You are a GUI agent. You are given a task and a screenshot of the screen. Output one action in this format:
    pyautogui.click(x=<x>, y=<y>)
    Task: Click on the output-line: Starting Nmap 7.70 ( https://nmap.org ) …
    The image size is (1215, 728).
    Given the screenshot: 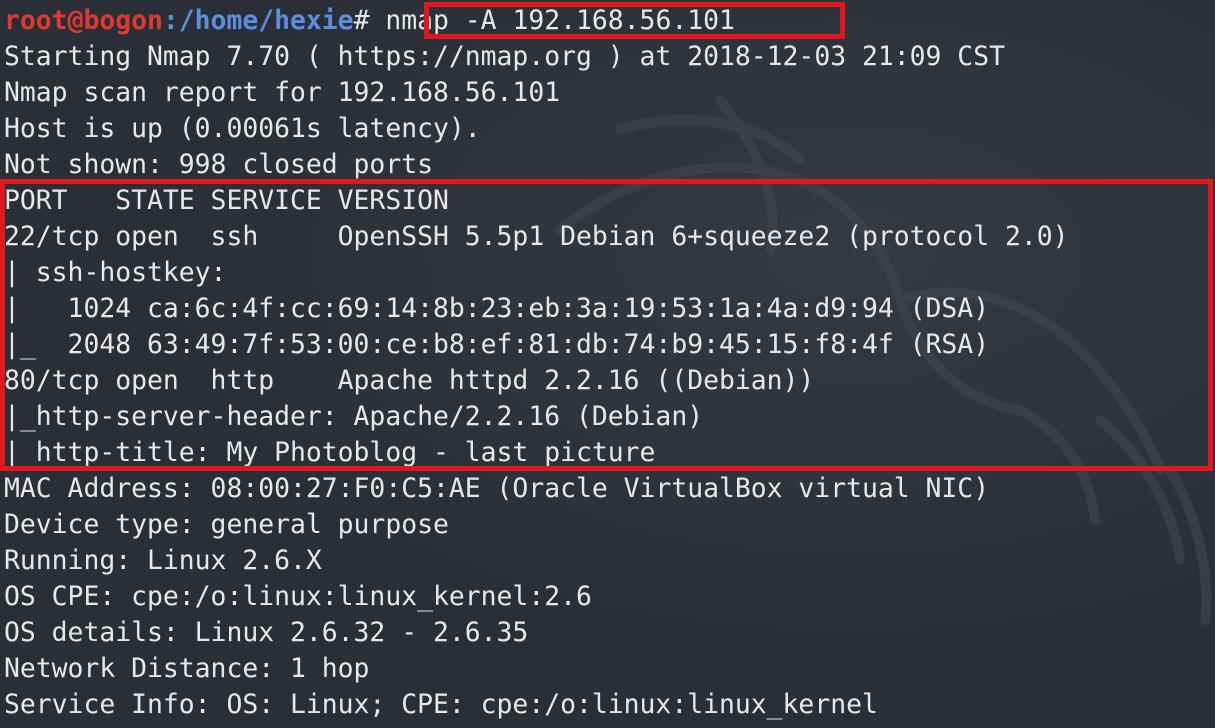 What is the action you would take?
    pyautogui.click(x=504, y=56)
    